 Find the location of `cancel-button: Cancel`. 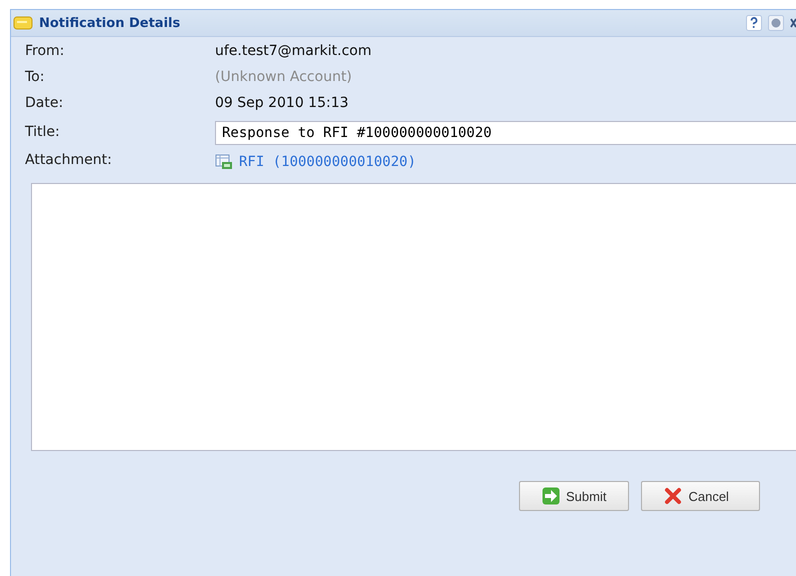

cancel-button: Cancel is located at coordinates (700, 496).